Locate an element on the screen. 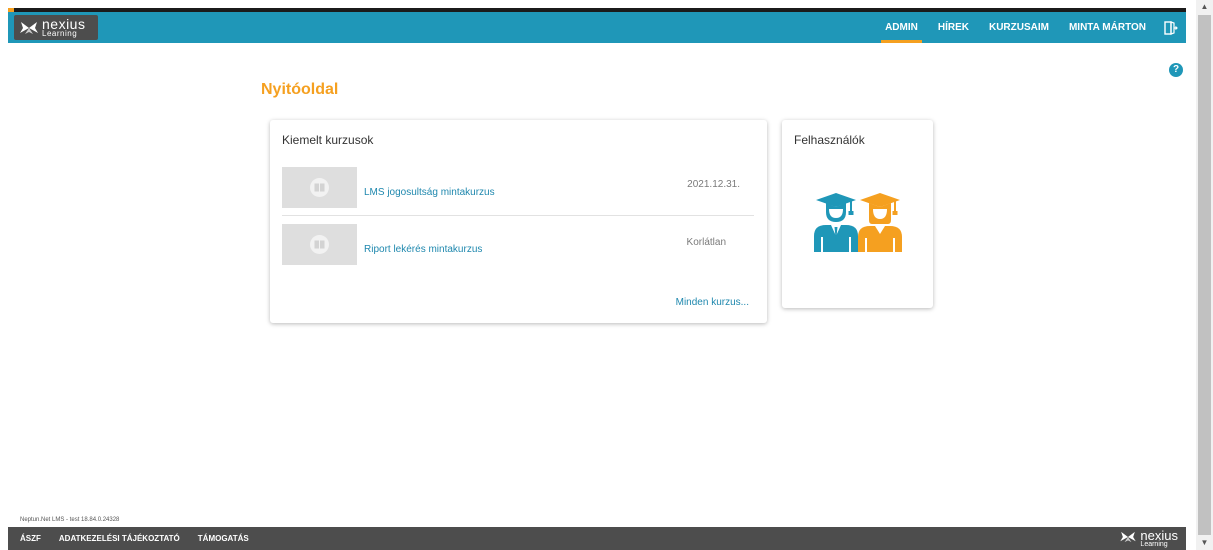  scrollbar-thumb is located at coordinates (1204, 275).